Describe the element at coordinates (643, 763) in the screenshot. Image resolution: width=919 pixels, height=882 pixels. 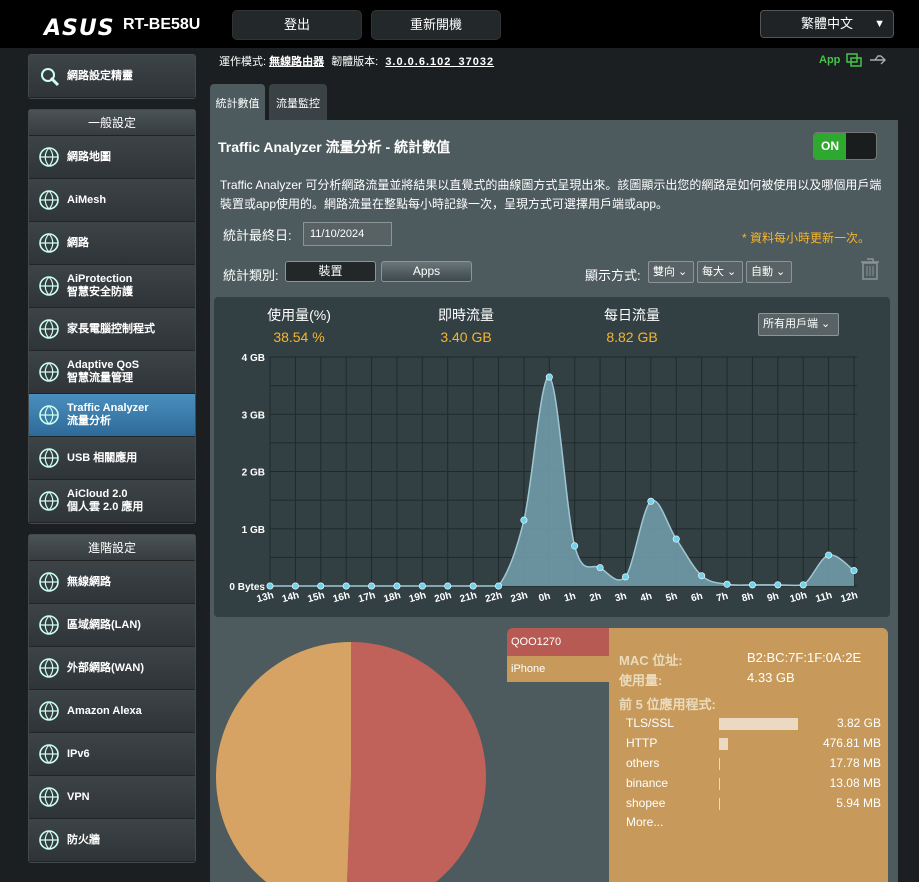
I see `app-name: others` at that location.